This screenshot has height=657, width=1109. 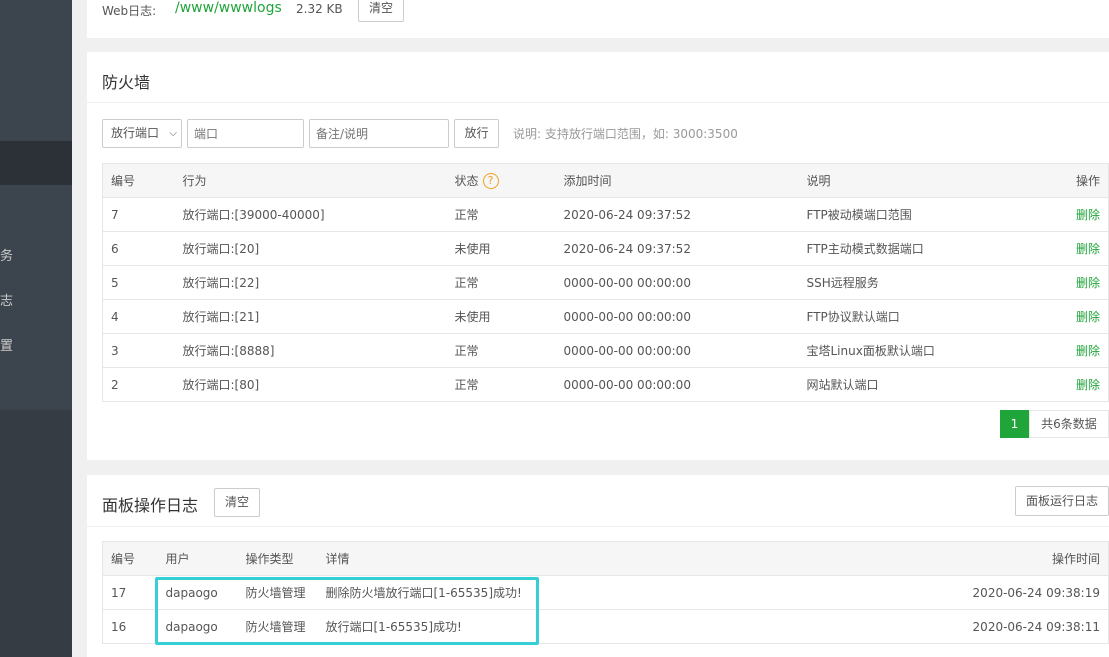 What do you see at coordinates (310, 180) in the screenshot?
I see `col-action: 行为` at bounding box center [310, 180].